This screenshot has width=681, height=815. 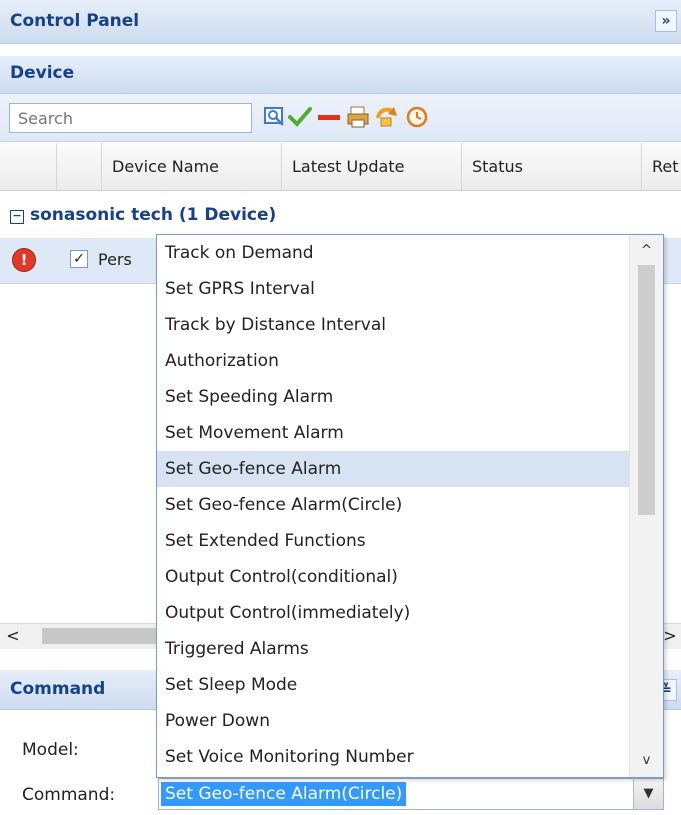 What do you see at coordinates (192, 167) in the screenshot?
I see `column-header-device-name: Device Name` at bounding box center [192, 167].